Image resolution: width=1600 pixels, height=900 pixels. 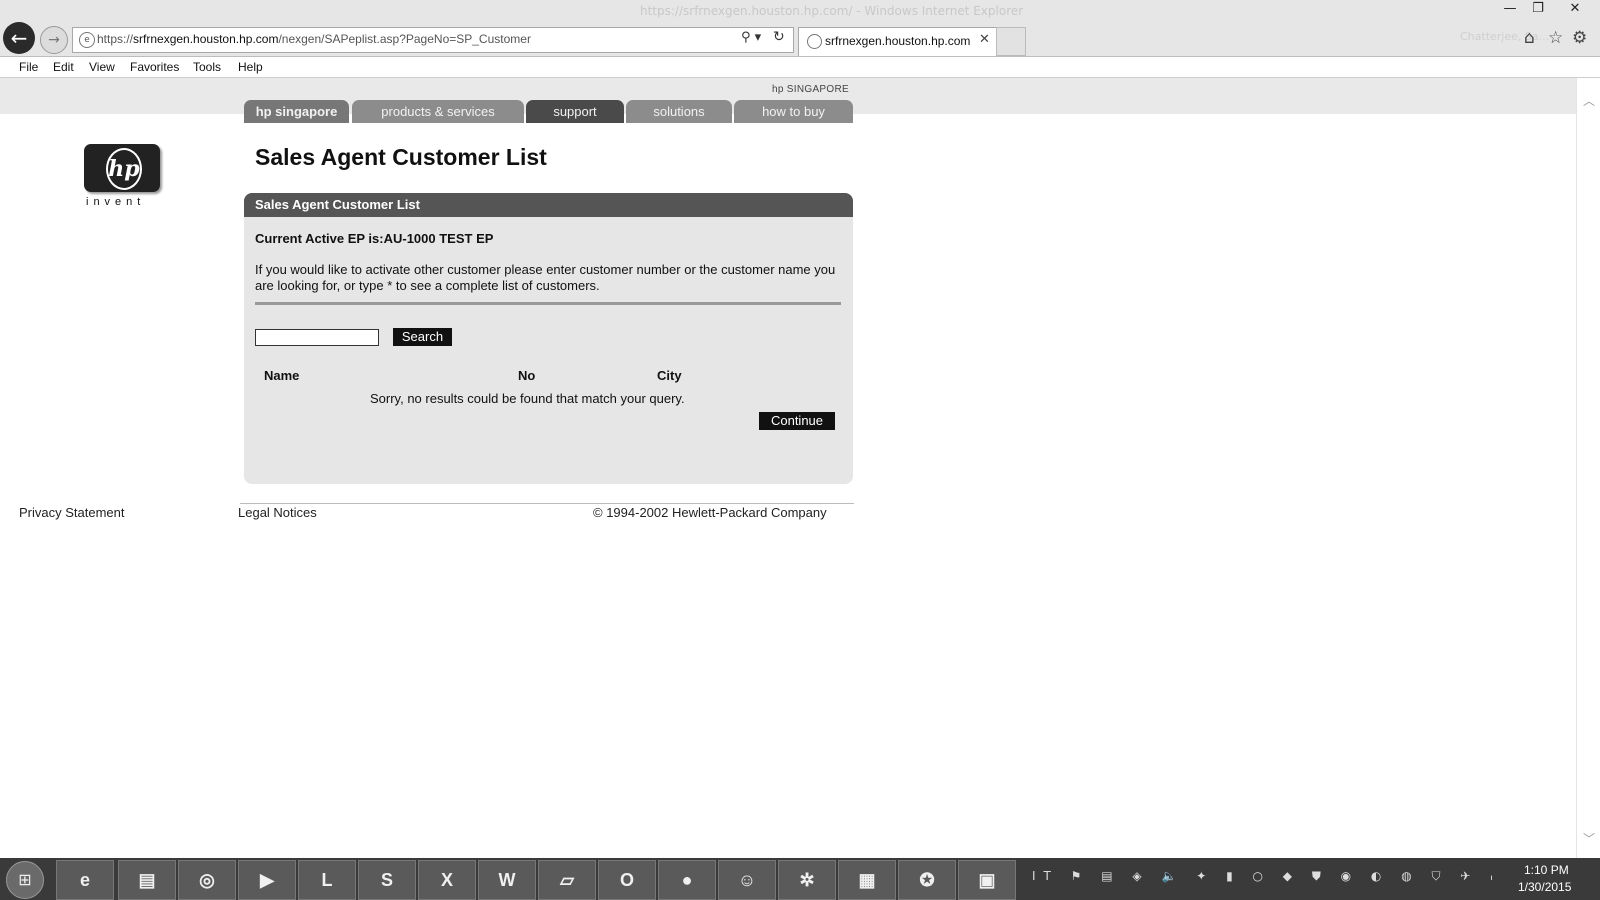 I want to click on taskbar-excel-icon: X, so click(x=447, y=880).